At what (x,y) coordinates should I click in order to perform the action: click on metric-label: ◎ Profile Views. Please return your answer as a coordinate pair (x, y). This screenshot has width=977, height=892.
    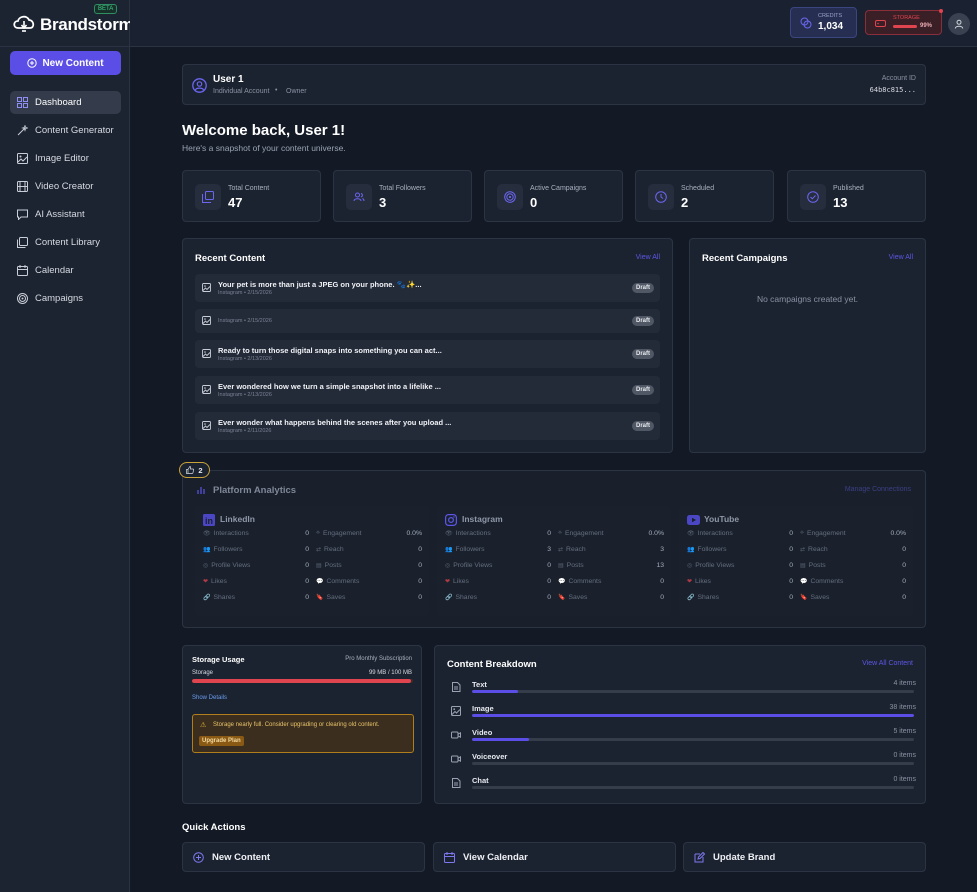
    Looking at the image, I should click on (226, 565).